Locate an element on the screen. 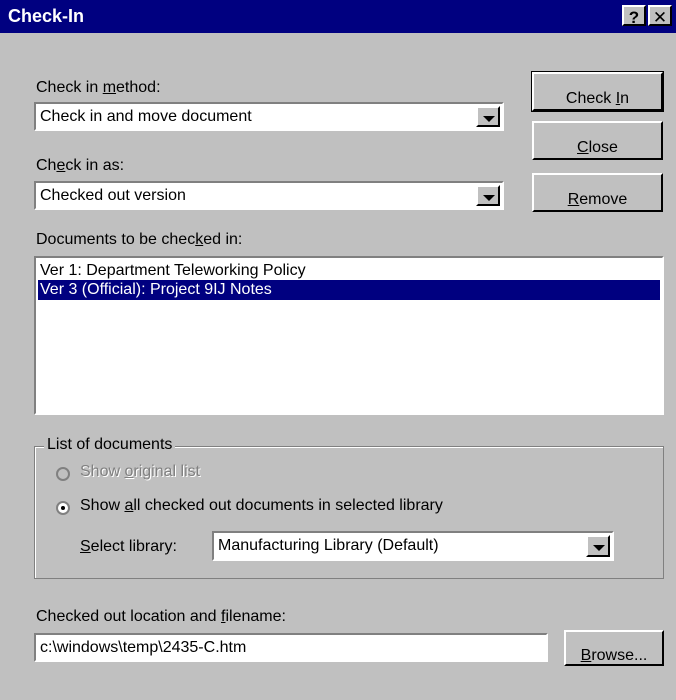 This screenshot has height=700, width=676. select-library-dropdown: Manufacturing Library (Default) is located at coordinates (413, 546).